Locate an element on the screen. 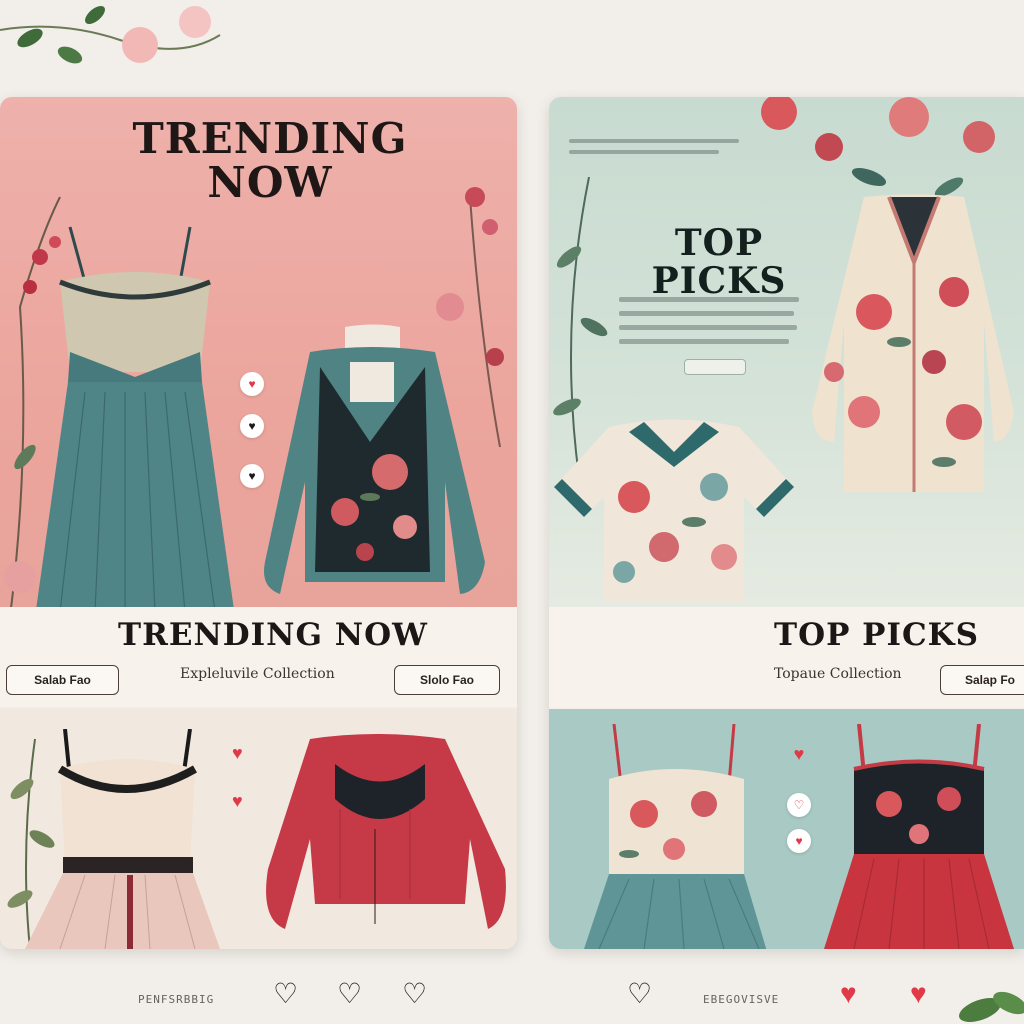  top-picks-lower-section: ♥ ♡ ♥ is located at coordinates (786, 829).